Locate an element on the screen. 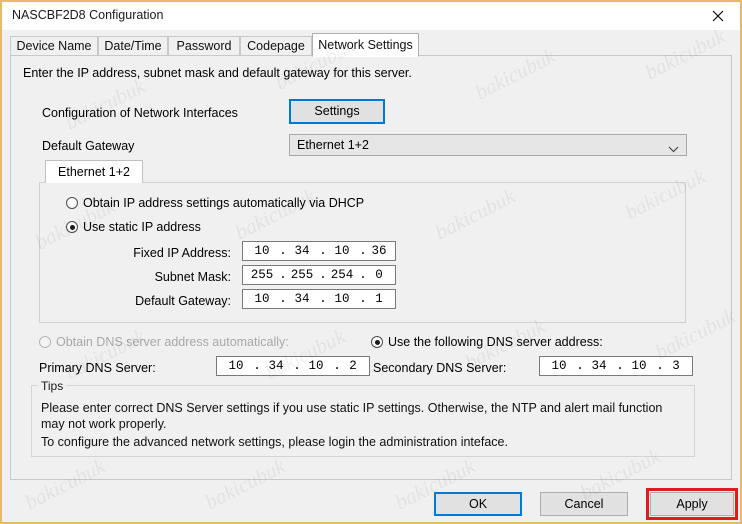 This screenshot has width=742, height=524. radio-dns-auto-label: Obtain DNS server address automatically: is located at coordinates (172, 342).